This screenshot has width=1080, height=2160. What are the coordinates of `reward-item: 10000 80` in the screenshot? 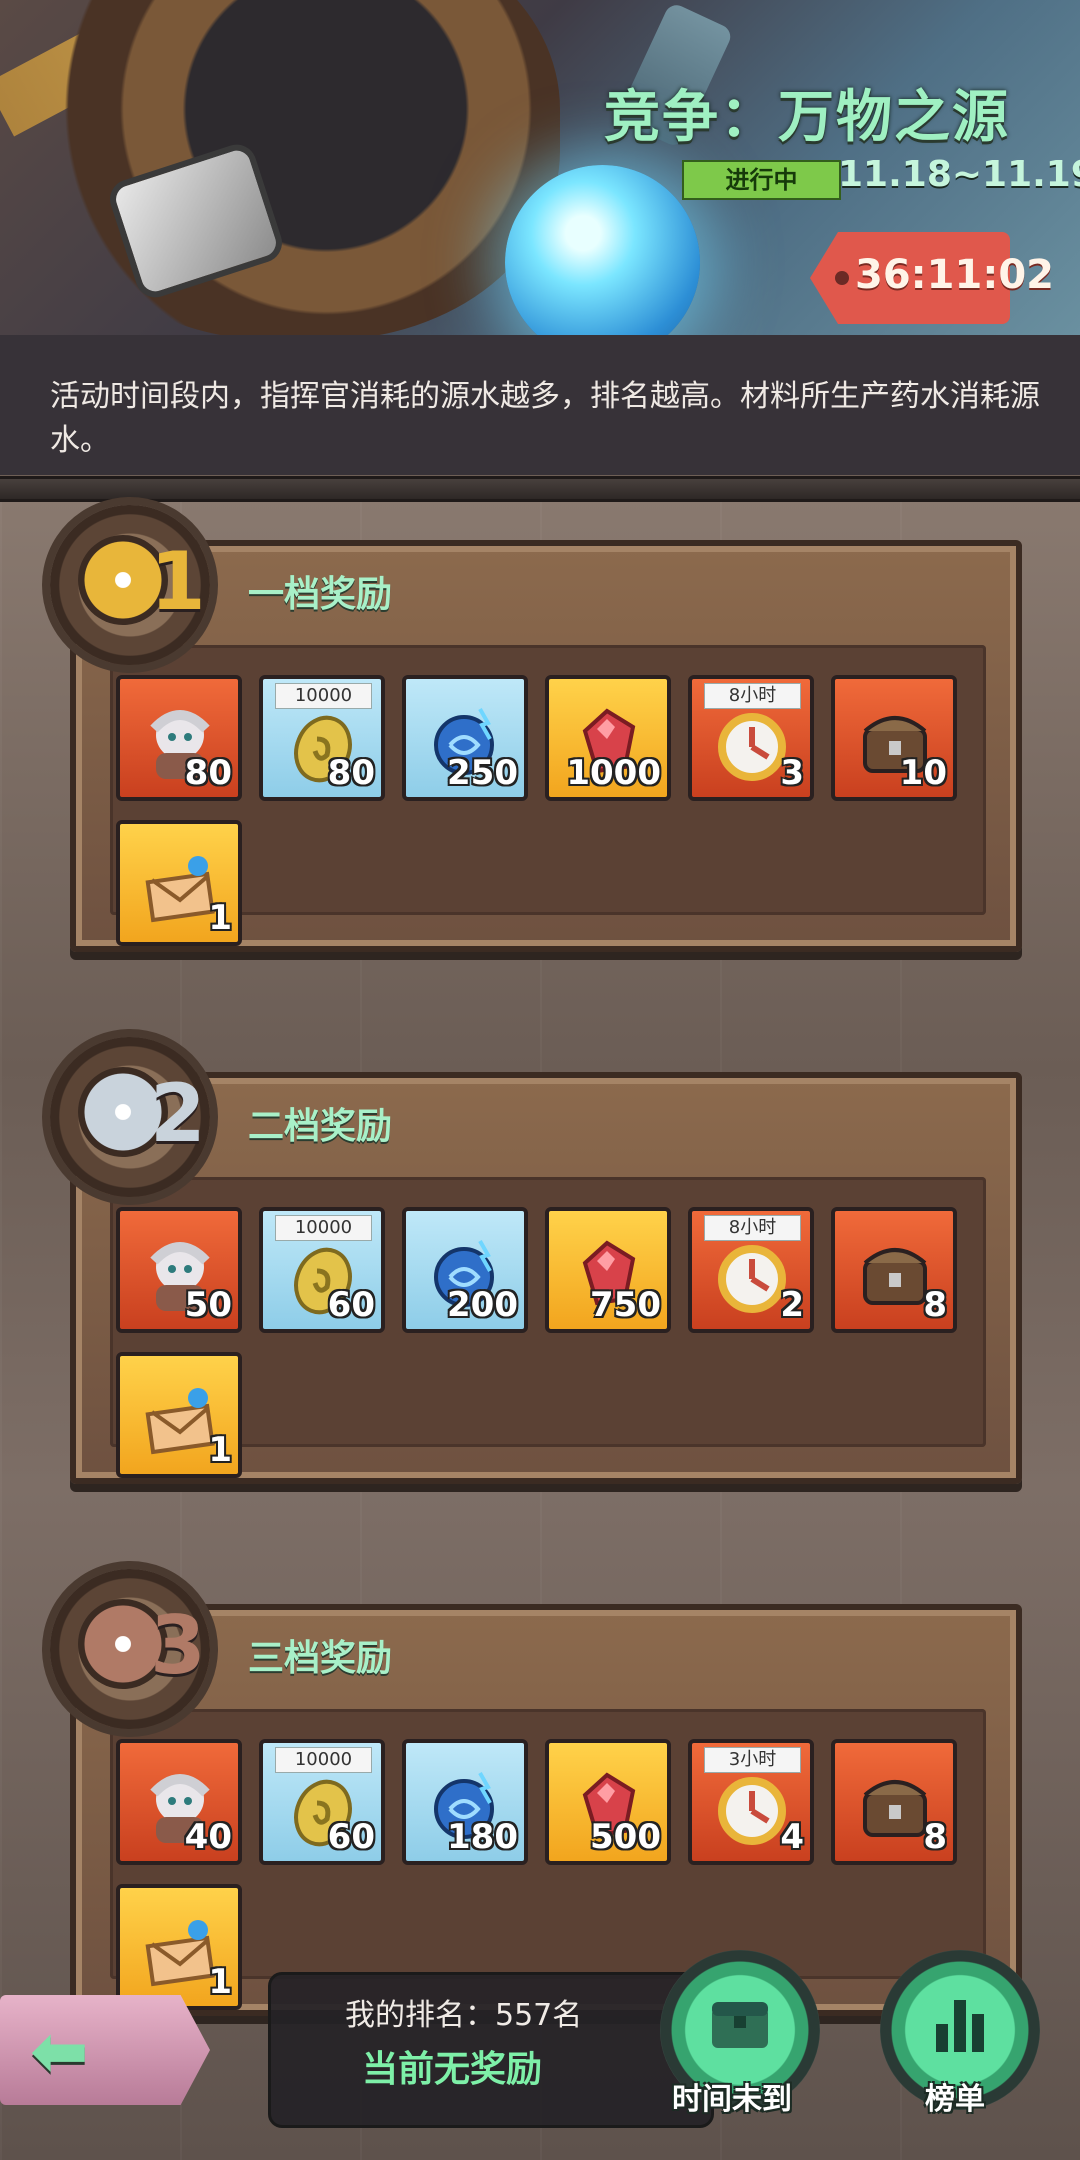 It's located at (322, 738).